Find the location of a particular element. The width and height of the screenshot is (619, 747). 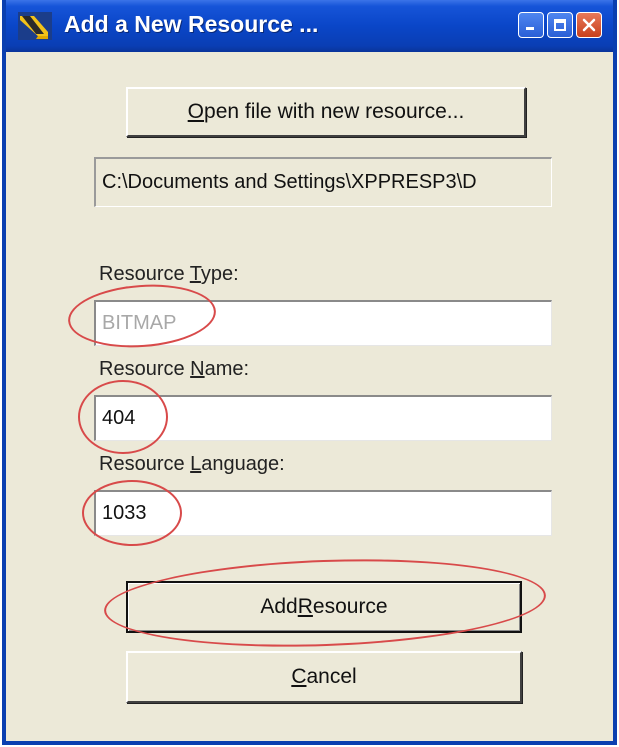

resource-name-label-post: ame: is located at coordinates (227, 369).